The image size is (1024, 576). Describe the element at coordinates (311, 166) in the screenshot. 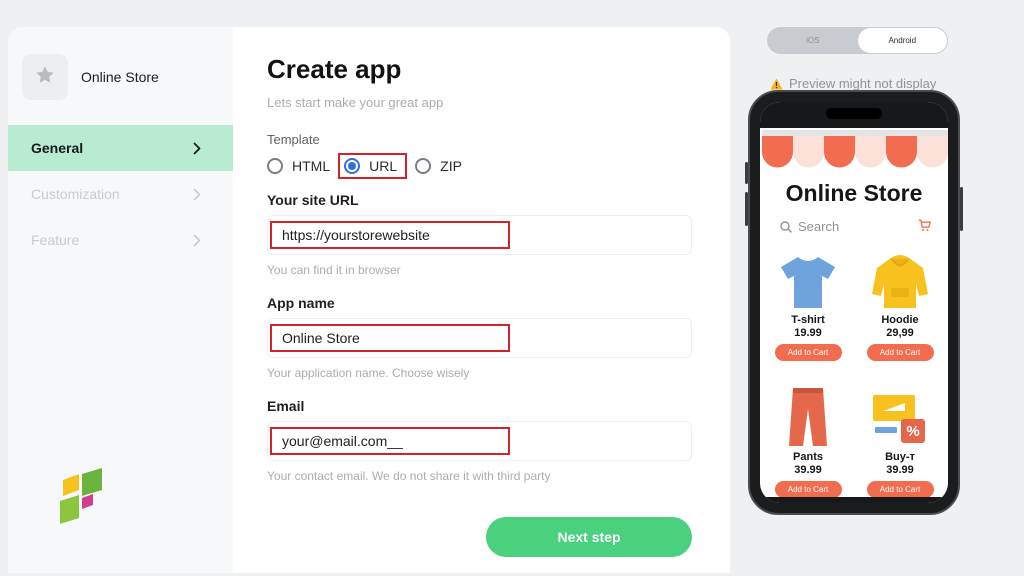

I see `radio-label: HTML` at that location.